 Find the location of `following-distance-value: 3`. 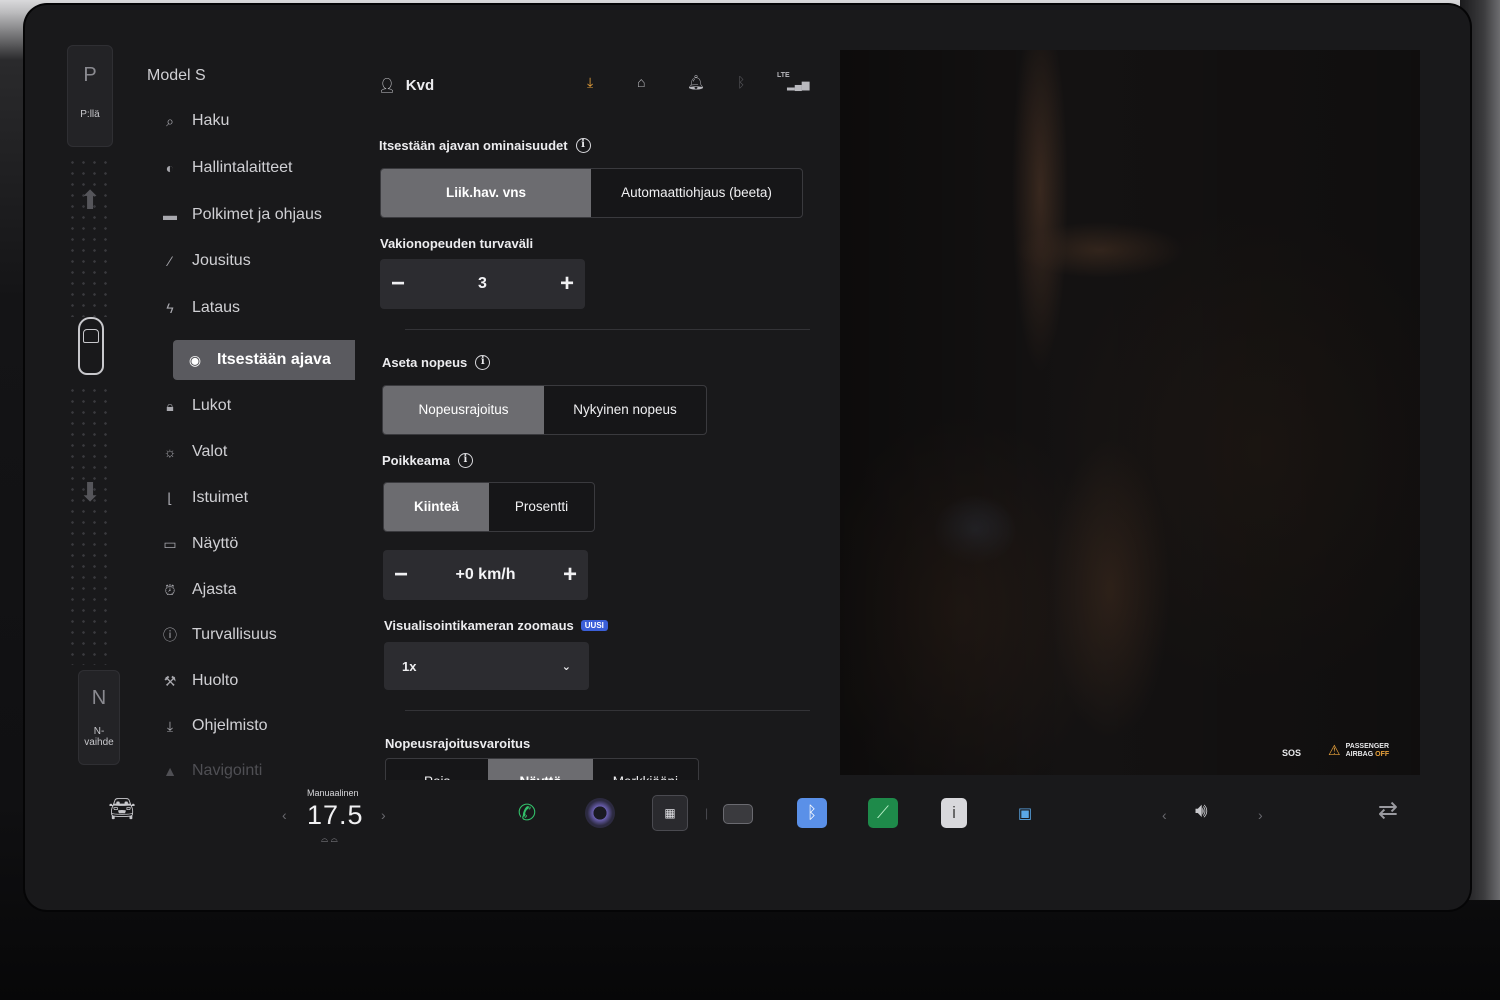

following-distance-value: 3 is located at coordinates (482, 283).